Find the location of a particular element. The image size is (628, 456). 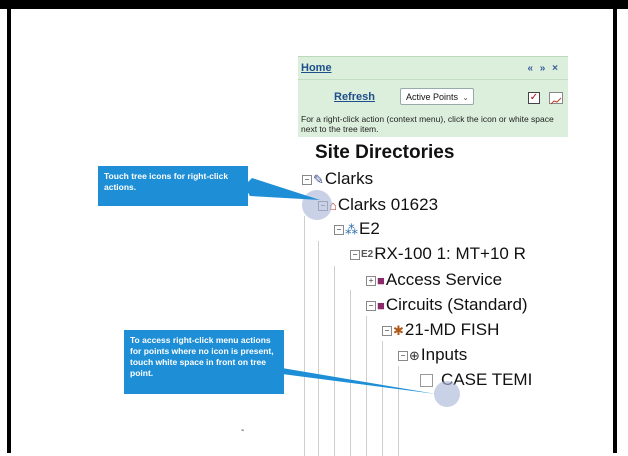

points-filter-value: Active Points is located at coordinates (432, 97).